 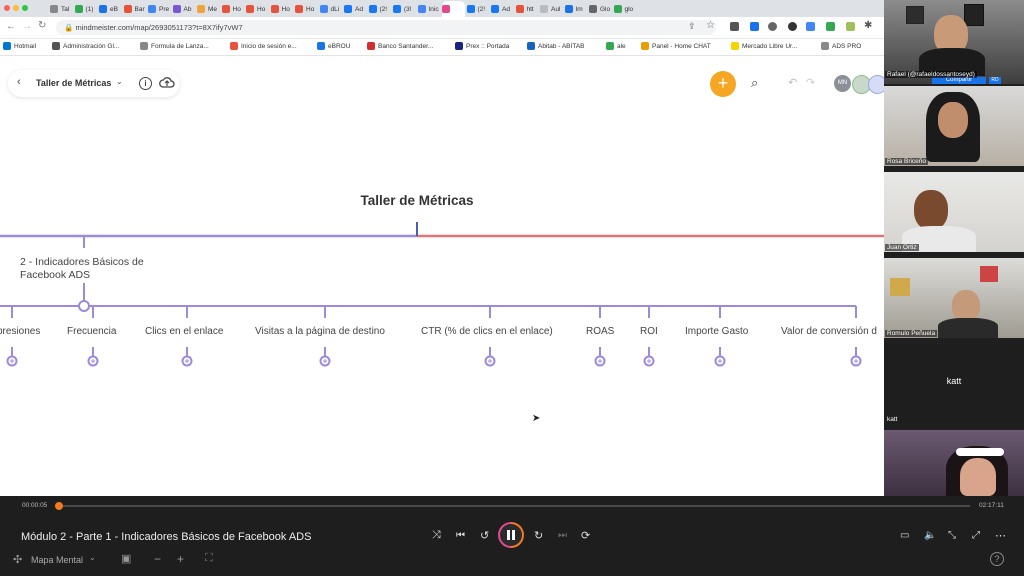 I want to click on expand-icon: ⤢, so click(x=976, y=535).